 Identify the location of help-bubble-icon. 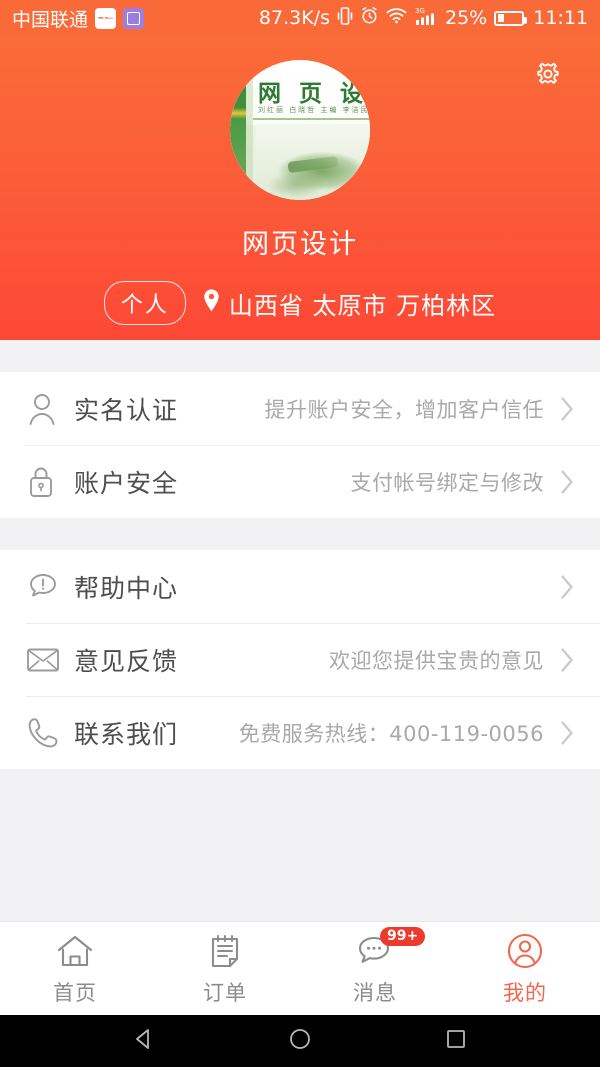
(47, 587).